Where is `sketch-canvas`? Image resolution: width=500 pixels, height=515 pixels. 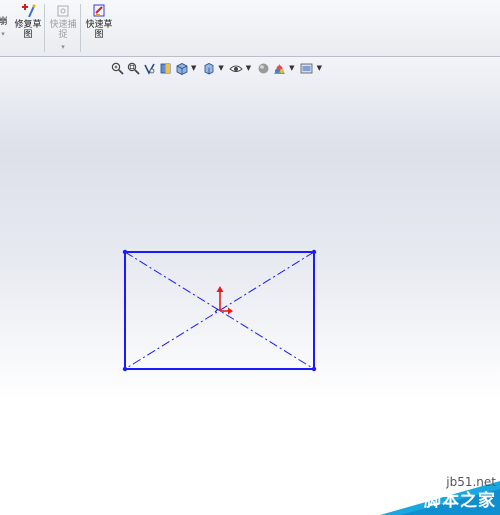
sketch-canvas is located at coordinates (219, 310).